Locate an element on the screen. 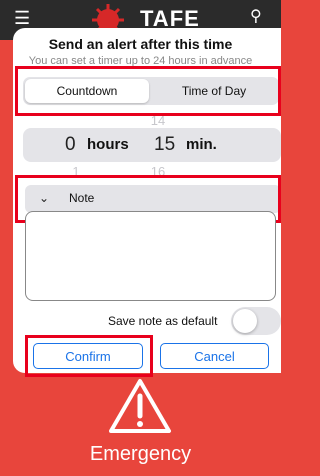  person-icon: ⚲ is located at coordinates (256, 16).